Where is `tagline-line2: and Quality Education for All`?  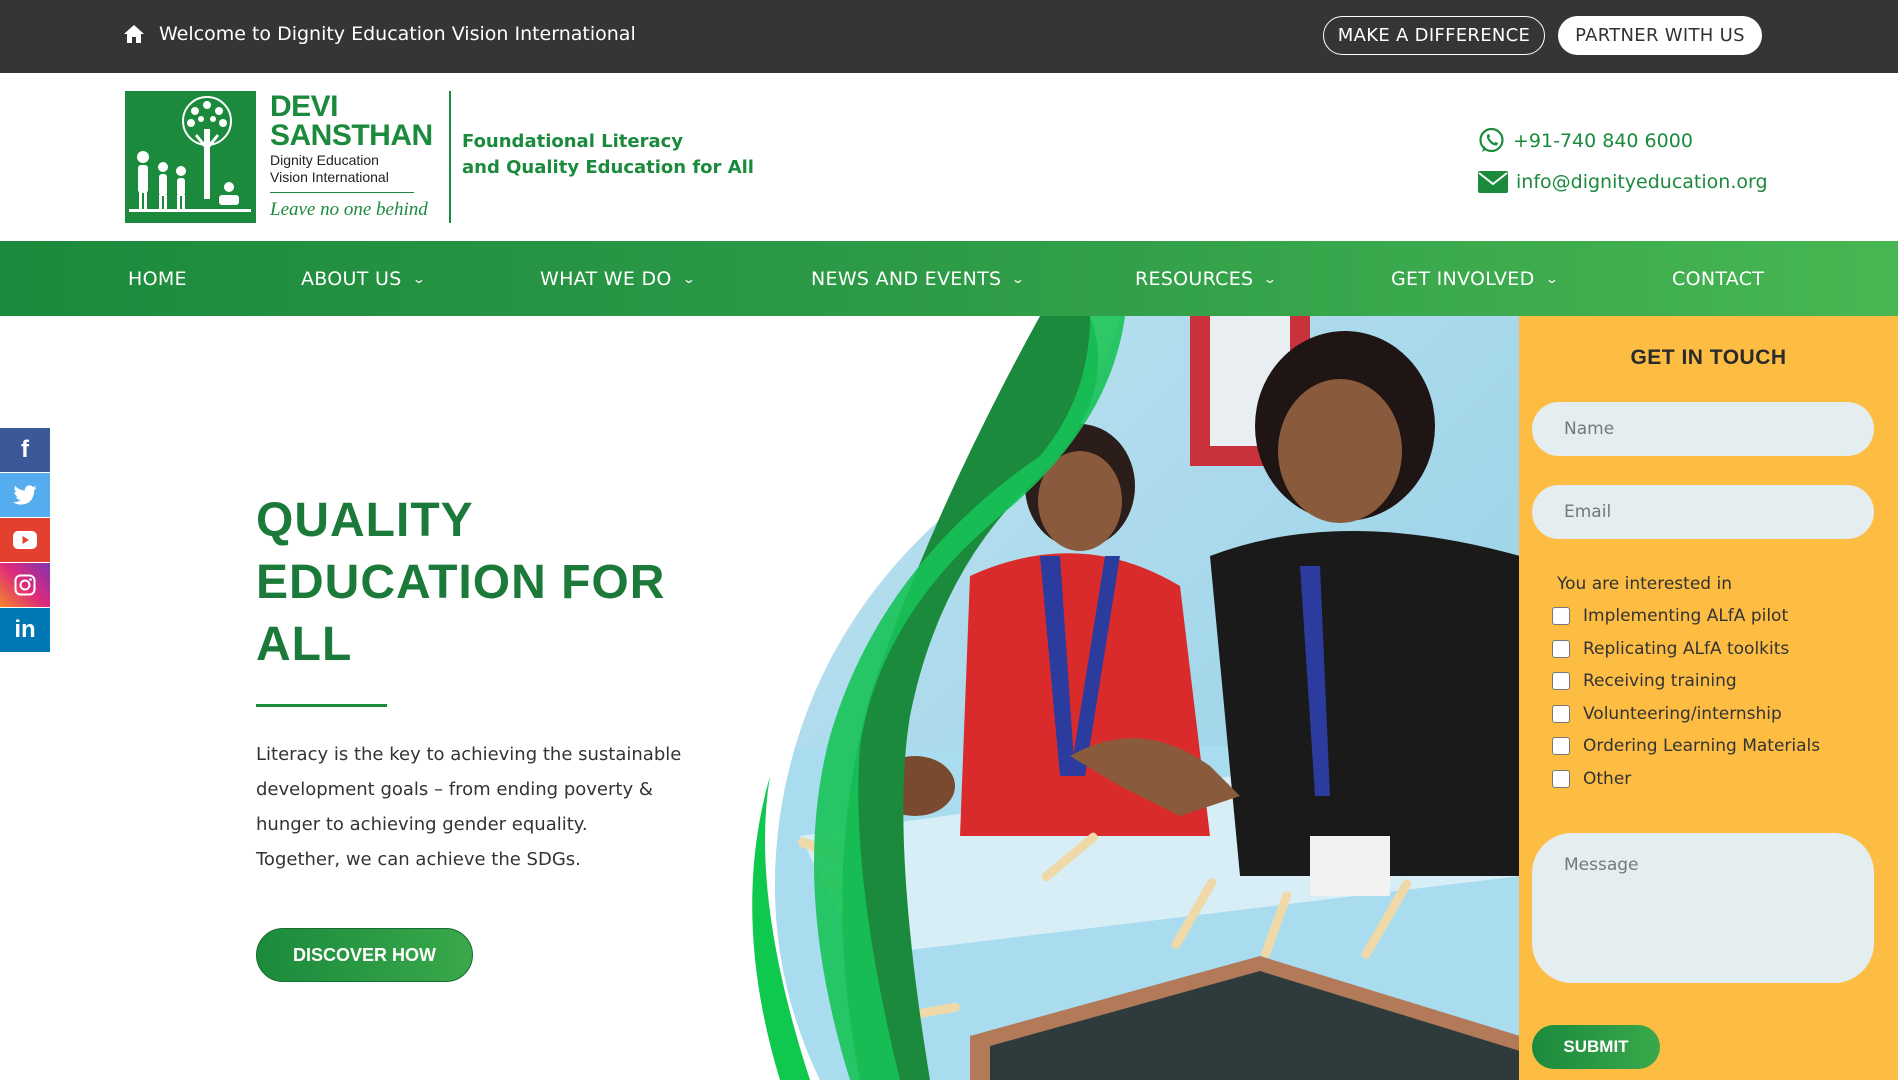
tagline-line2: and Quality Education for All is located at coordinates (608, 167).